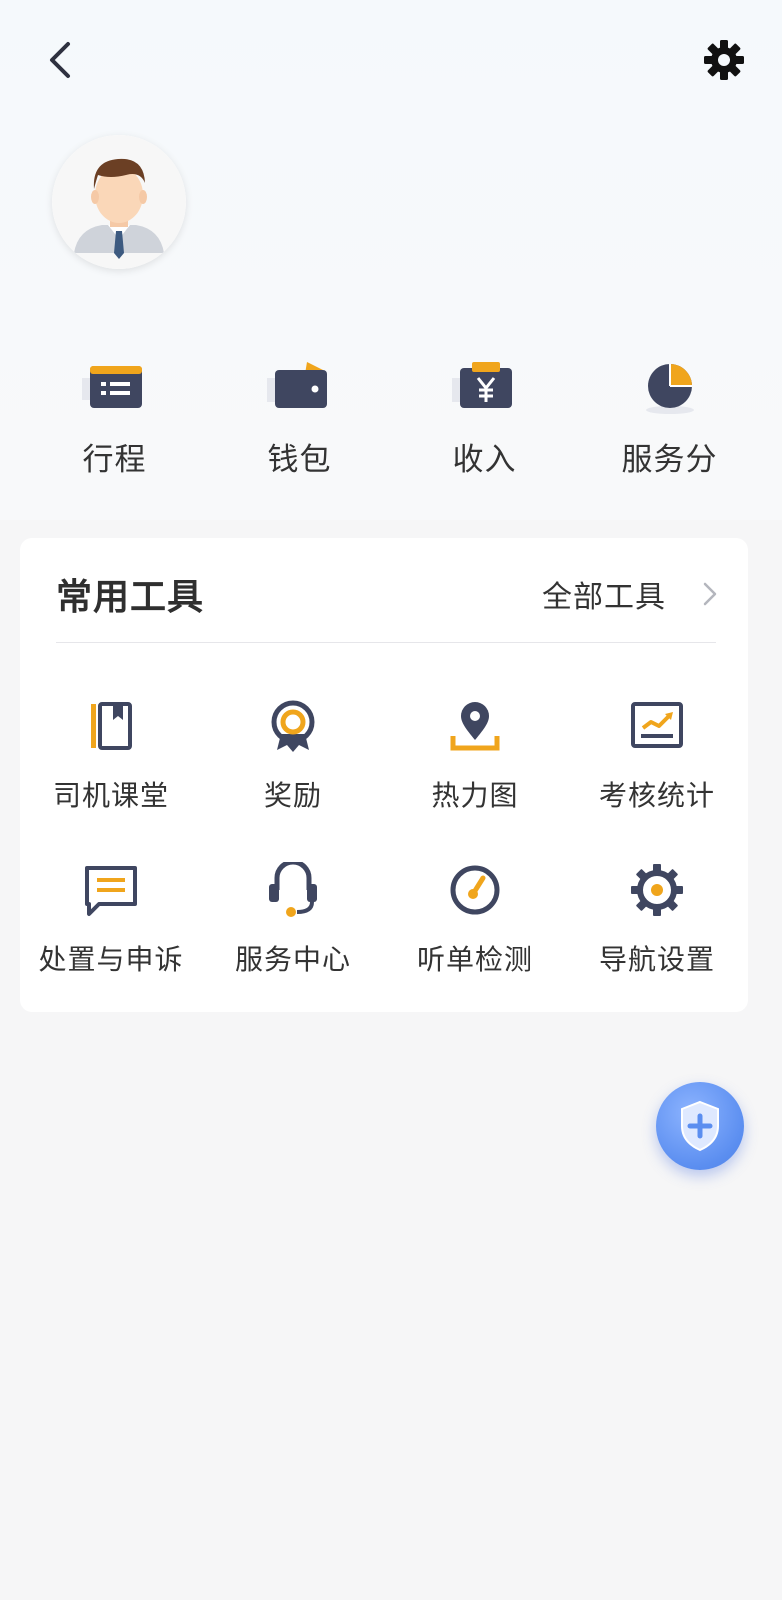 This screenshot has width=782, height=1600. I want to click on service-score-icon, so click(669, 389).